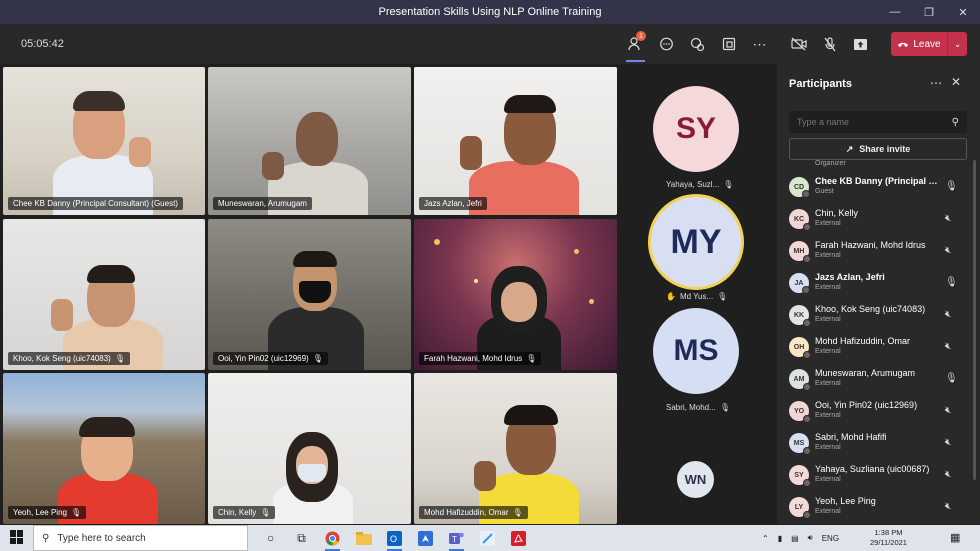  I want to click on participant-row: KK Khoo, Kok Seng (uic74083) External 🔇︎, so click(875, 316).